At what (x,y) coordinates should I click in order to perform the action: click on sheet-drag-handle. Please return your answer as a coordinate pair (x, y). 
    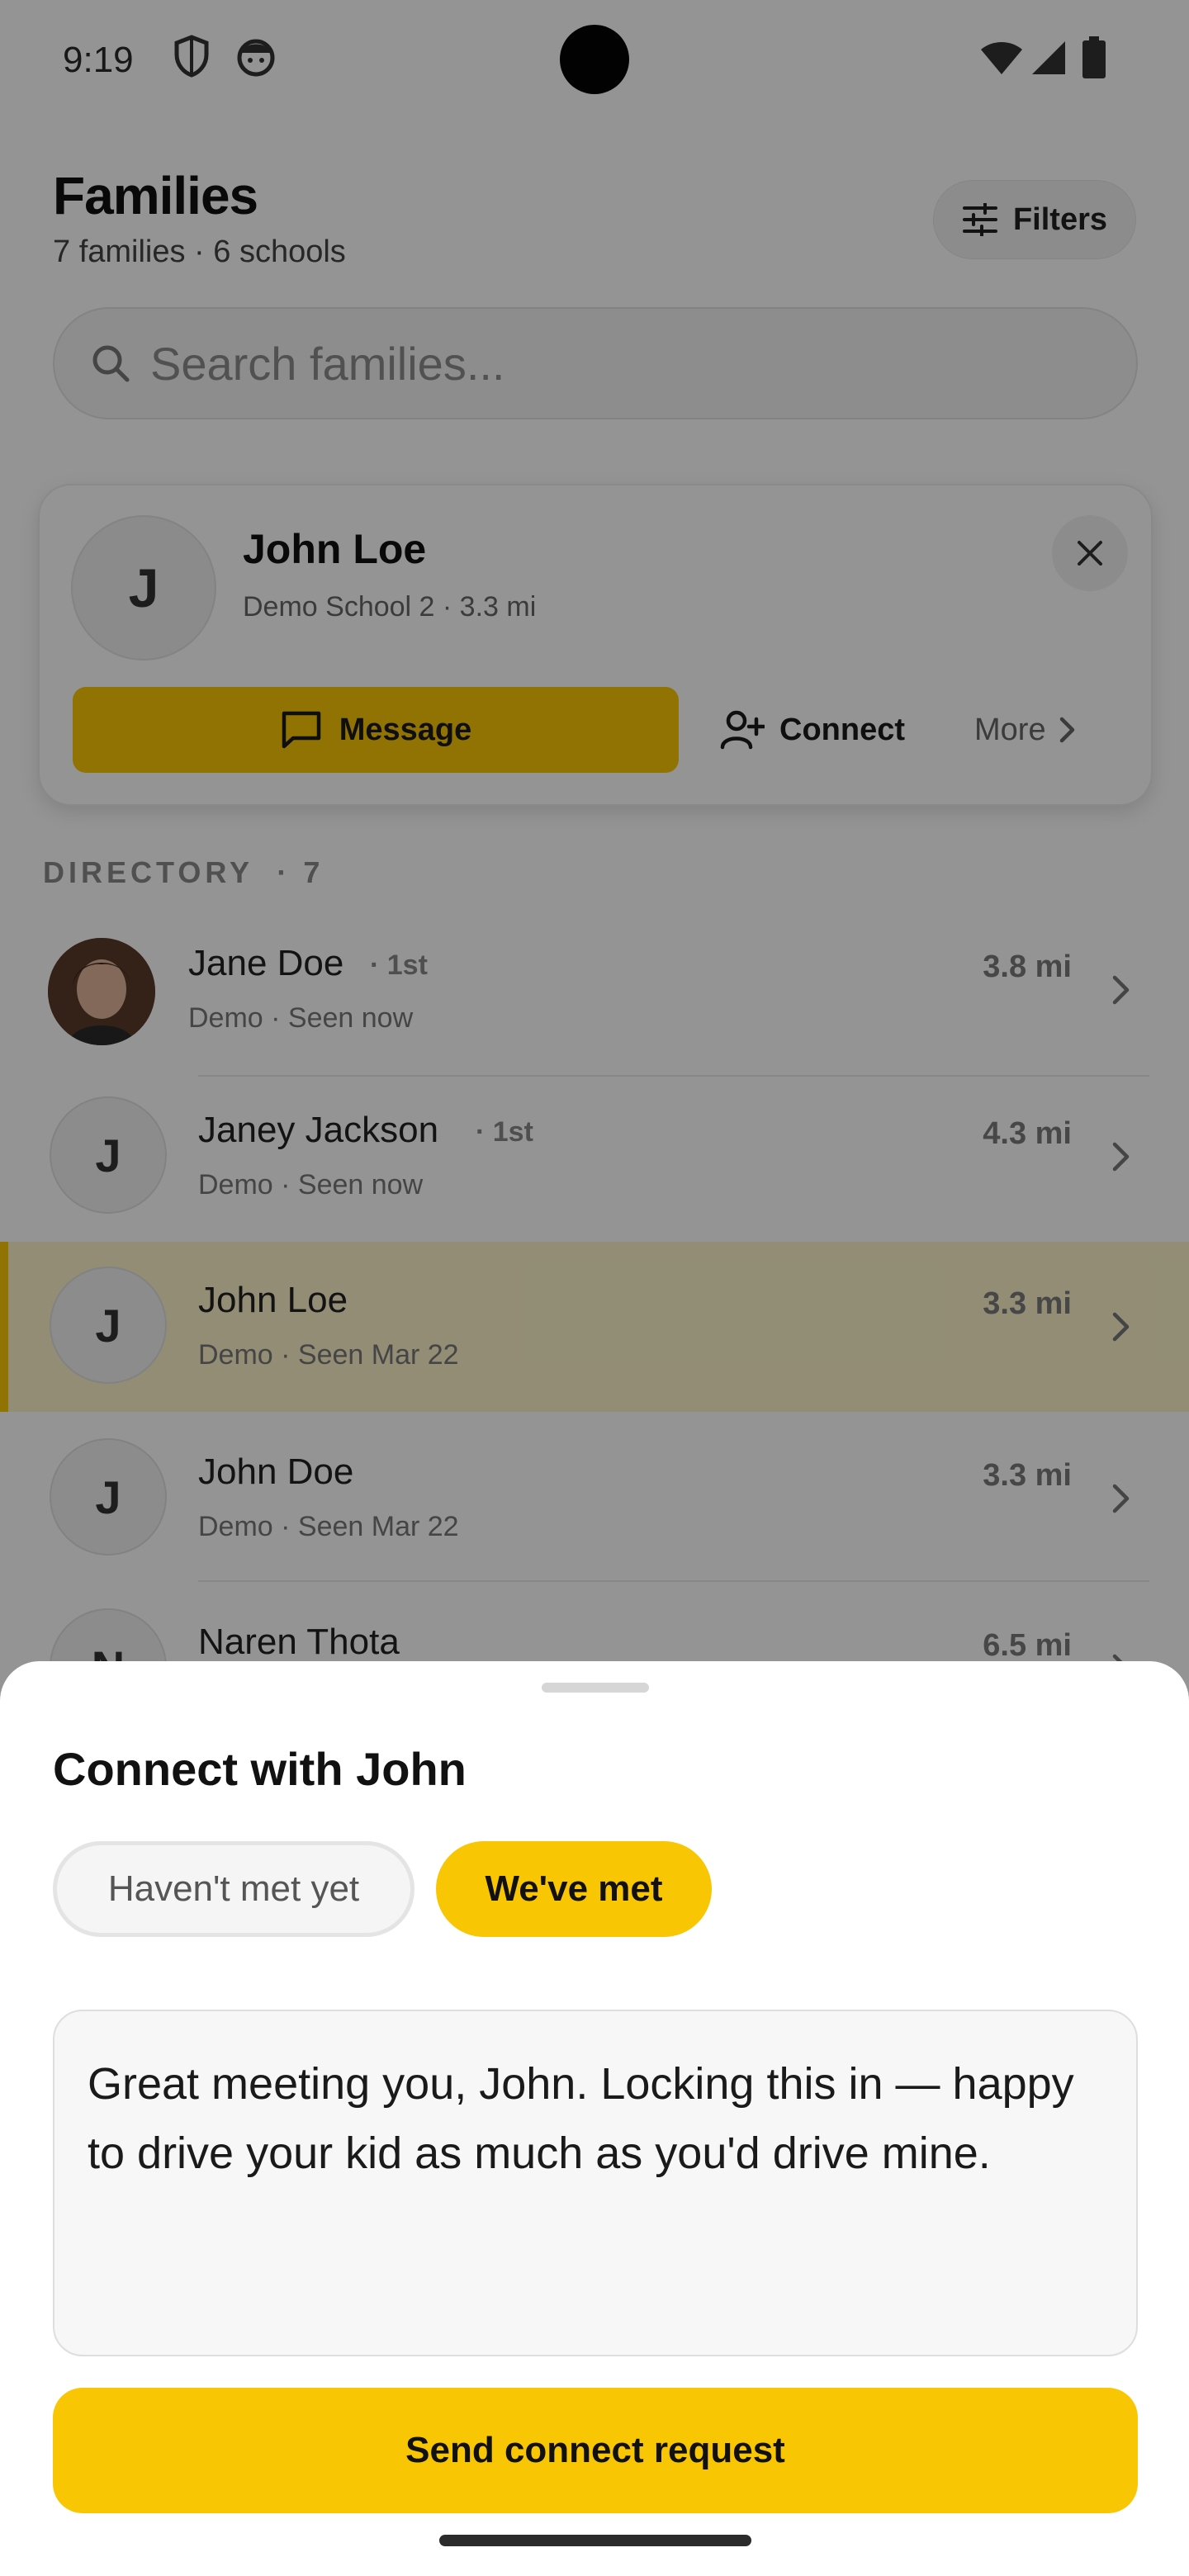
    Looking at the image, I should click on (595, 1688).